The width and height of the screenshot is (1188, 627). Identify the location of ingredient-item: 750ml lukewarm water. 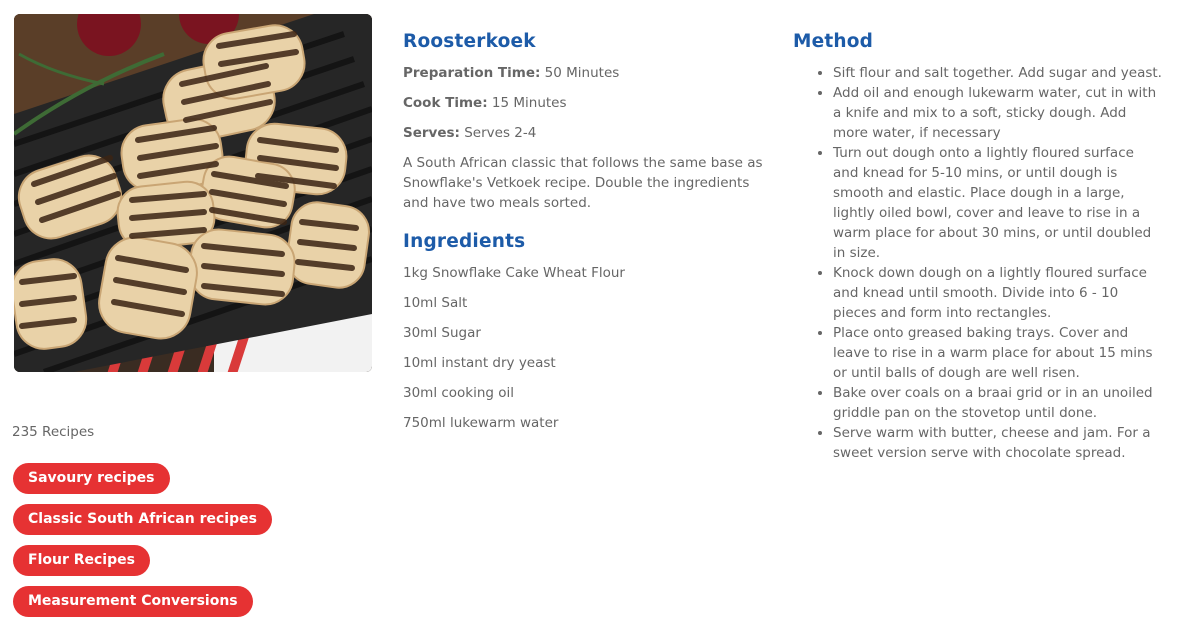
(481, 423).